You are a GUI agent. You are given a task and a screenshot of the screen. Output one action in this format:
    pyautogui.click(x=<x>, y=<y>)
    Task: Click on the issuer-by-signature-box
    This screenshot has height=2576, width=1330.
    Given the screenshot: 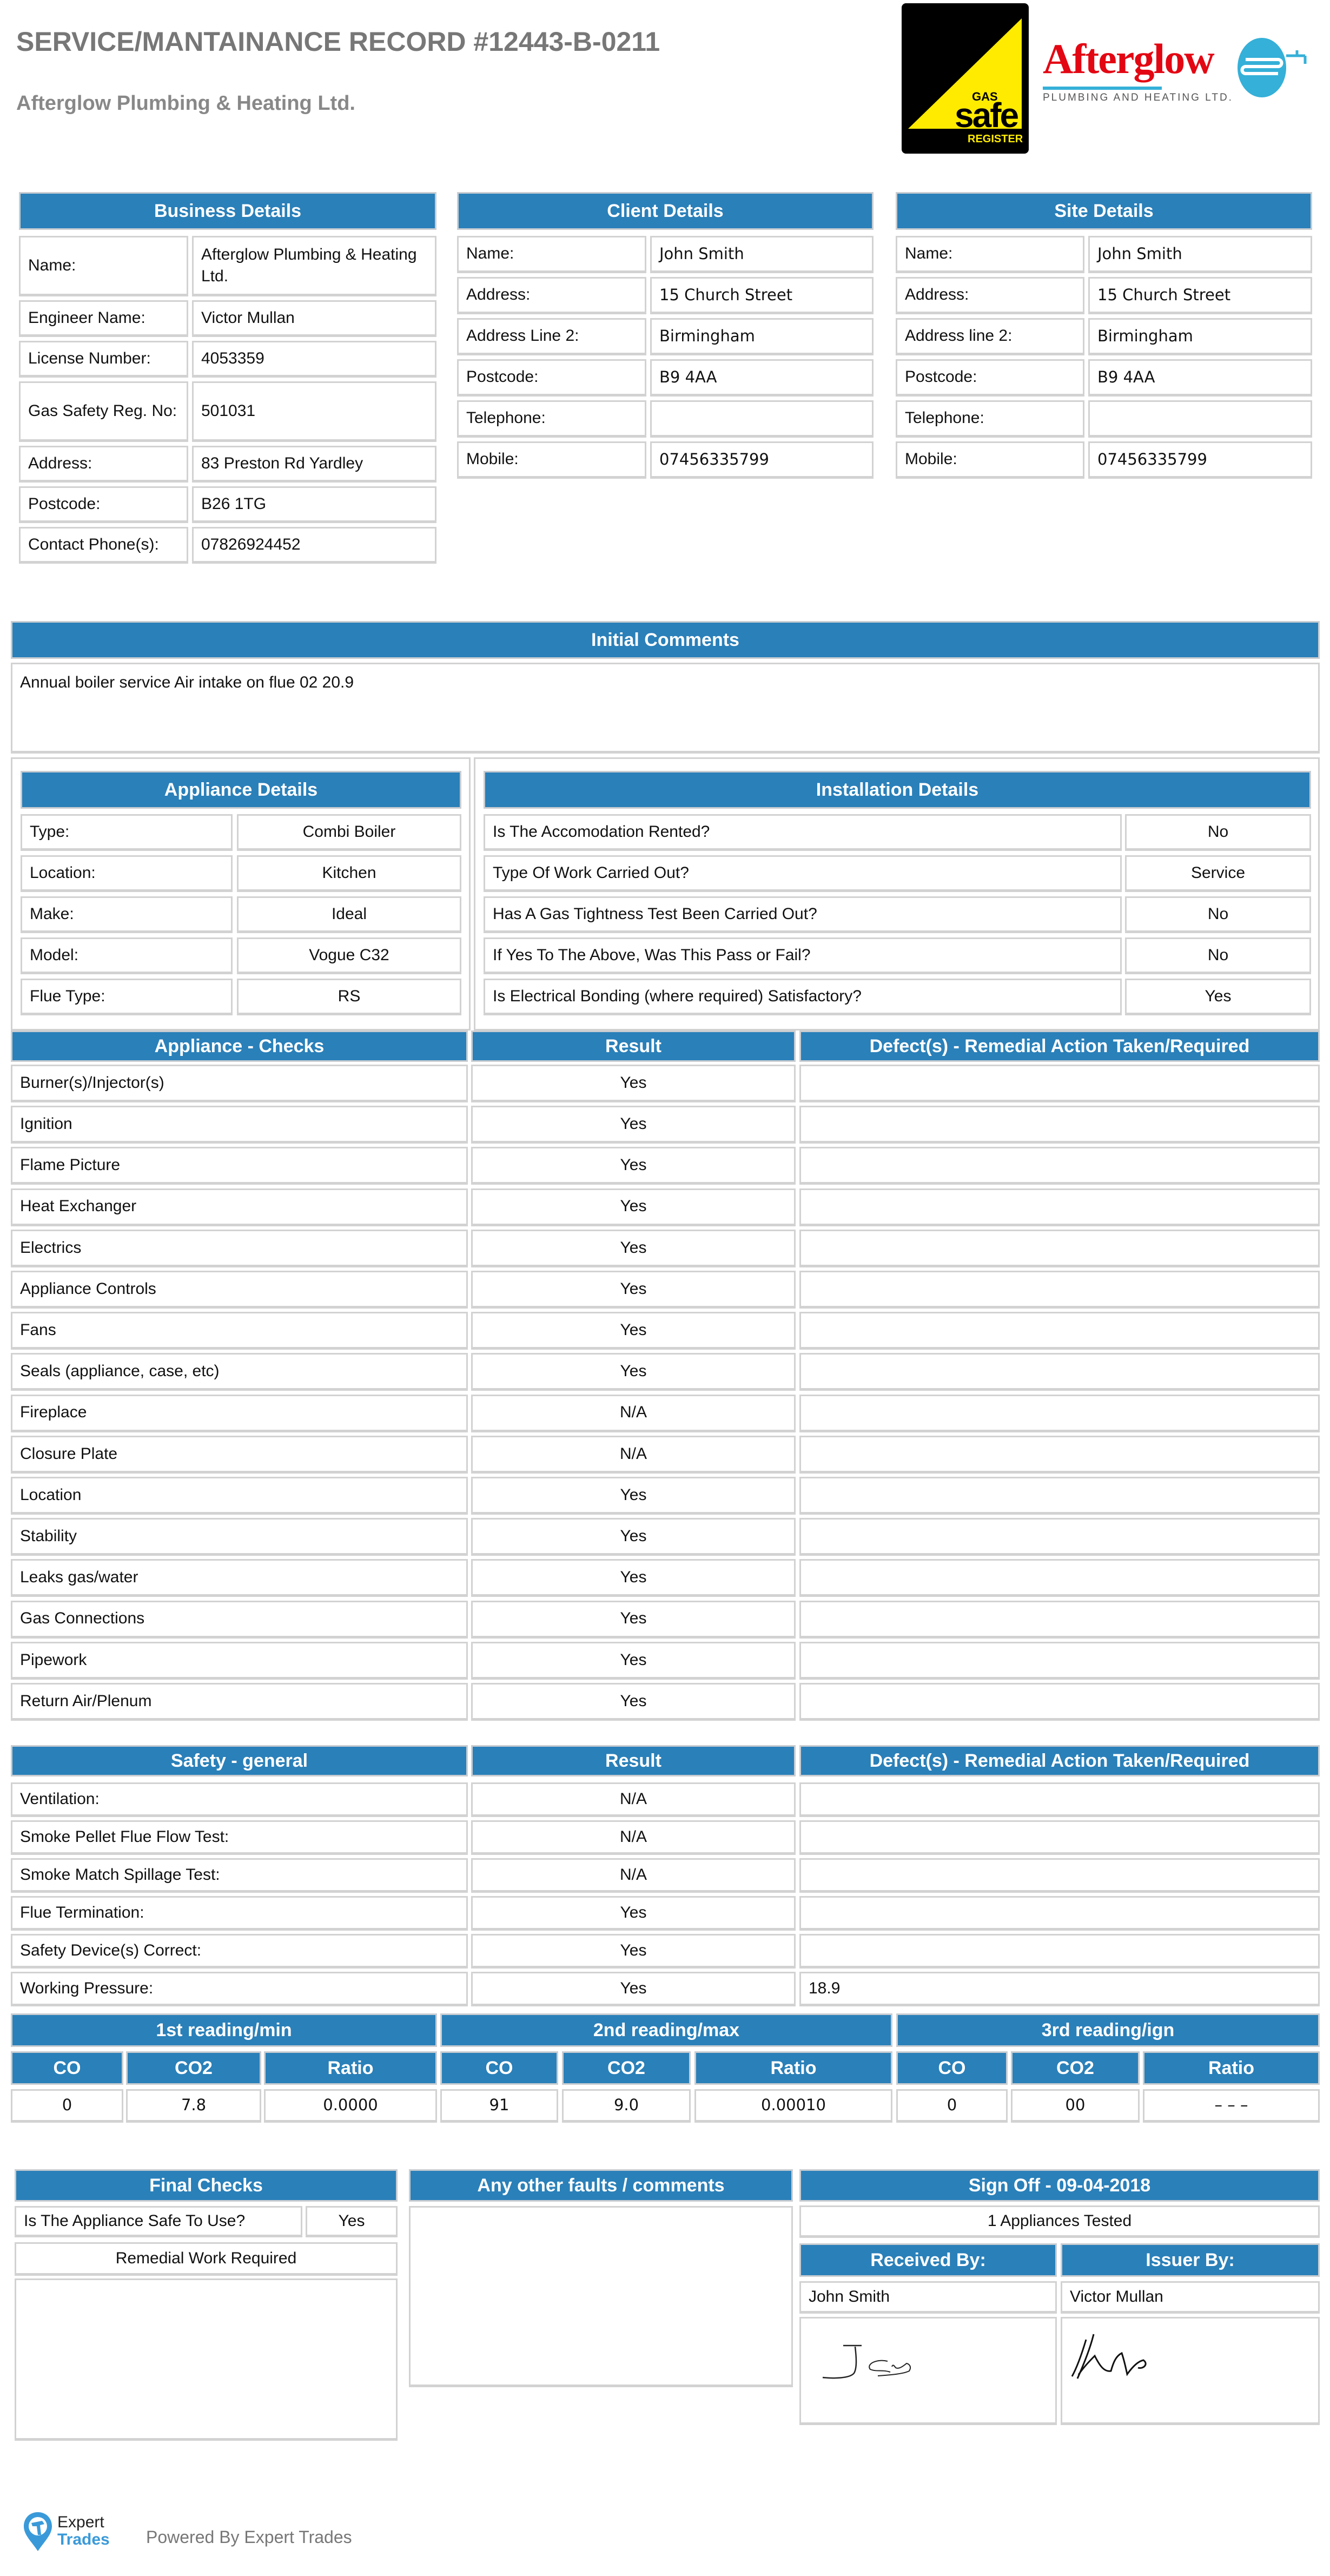 What is the action you would take?
    pyautogui.click(x=1190, y=2371)
    